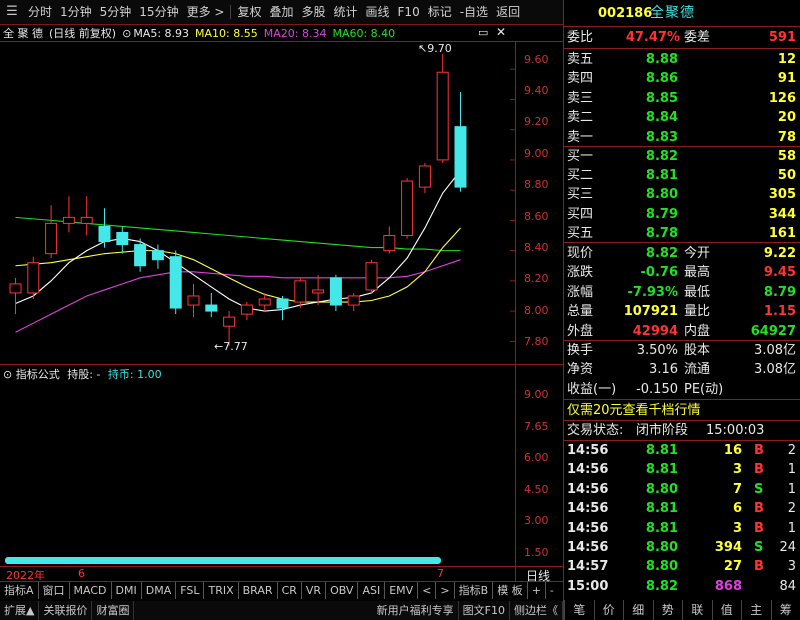 The height and width of the screenshot is (620, 800). Describe the element at coordinates (501, 32) in the screenshot. I see `close-icon: ✕` at that location.